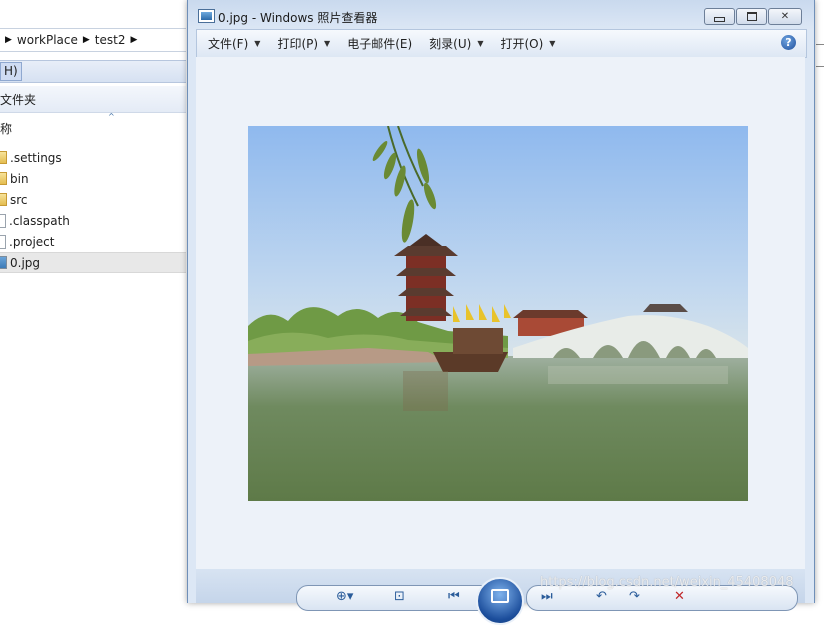 This screenshot has width=826, height=625. Describe the element at coordinates (93, 178) in the screenshot. I see `file-row-bin: bin` at that location.